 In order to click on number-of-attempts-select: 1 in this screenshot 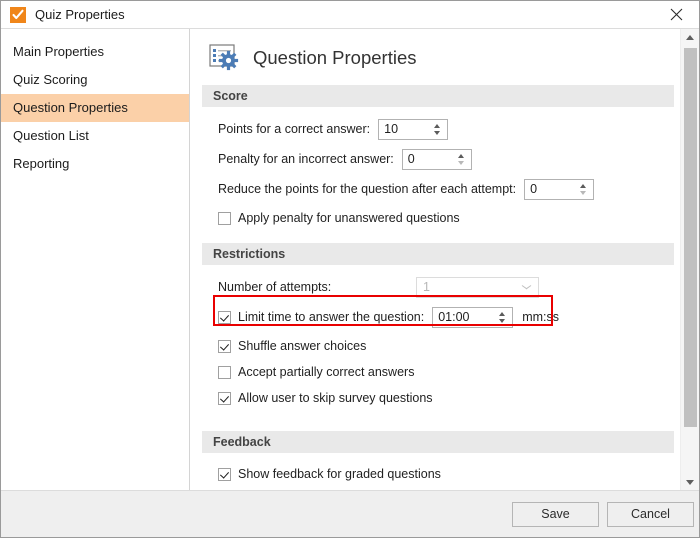, I will do `click(477, 287)`.